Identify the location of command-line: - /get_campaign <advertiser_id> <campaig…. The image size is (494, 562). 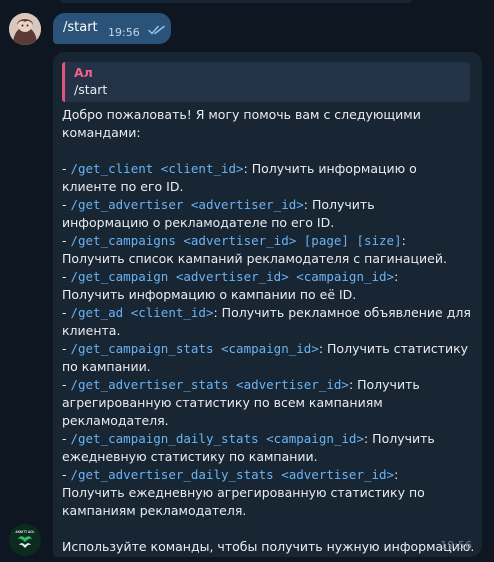
(230, 276).